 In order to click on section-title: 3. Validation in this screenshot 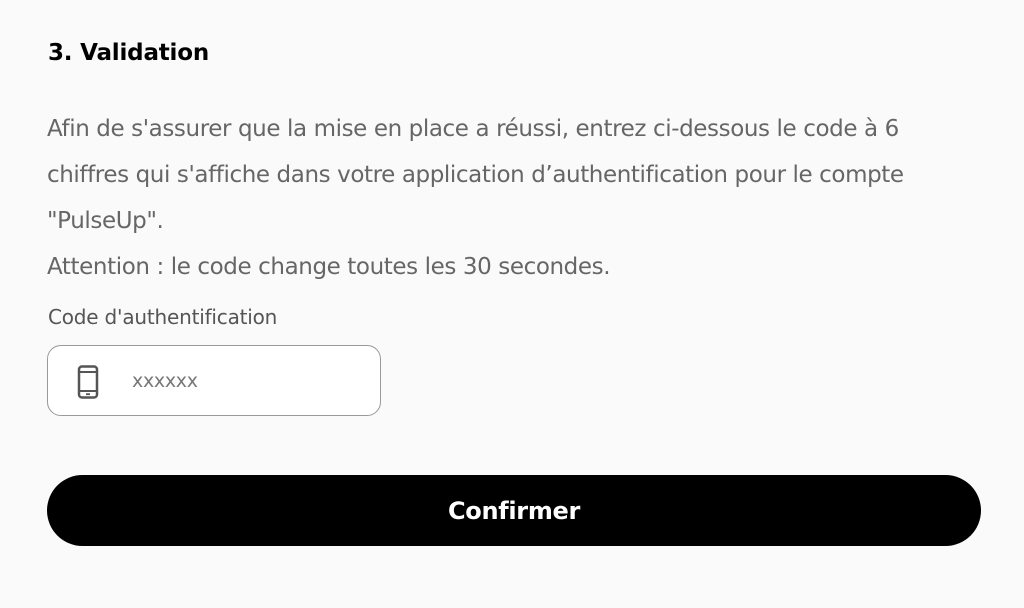, I will do `click(129, 53)`.